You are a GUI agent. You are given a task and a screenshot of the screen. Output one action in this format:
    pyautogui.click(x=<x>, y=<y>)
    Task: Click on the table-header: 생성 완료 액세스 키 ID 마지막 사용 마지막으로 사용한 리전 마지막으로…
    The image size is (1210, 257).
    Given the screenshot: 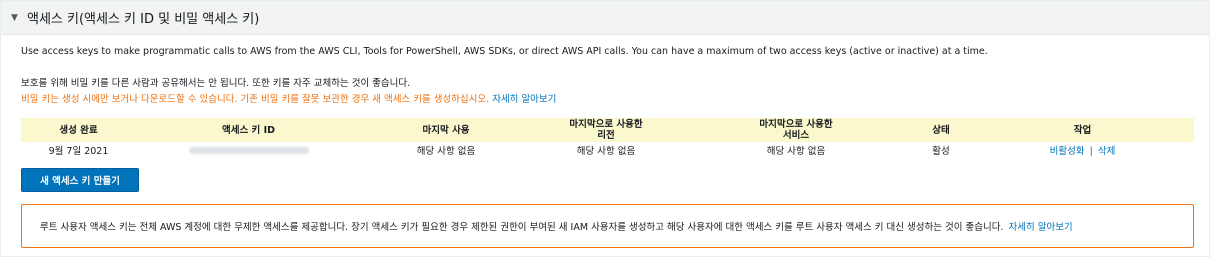 What is the action you would take?
    pyautogui.click(x=607, y=130)
    